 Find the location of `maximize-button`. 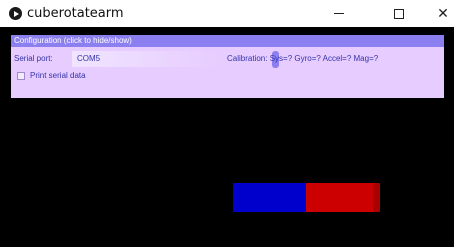

maximize-button is located at coordinates (399, 13).